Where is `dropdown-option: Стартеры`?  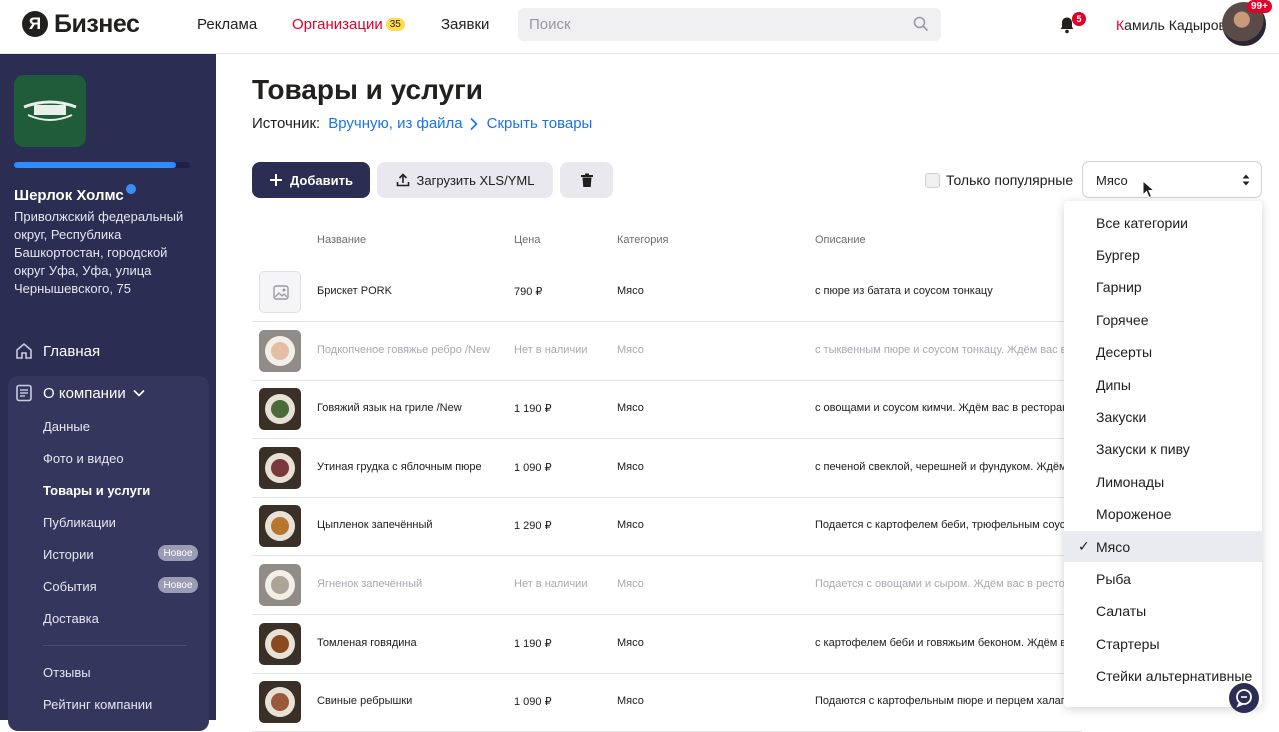
dropdown-option: Стартеры is located at coordinates (1163, 643).